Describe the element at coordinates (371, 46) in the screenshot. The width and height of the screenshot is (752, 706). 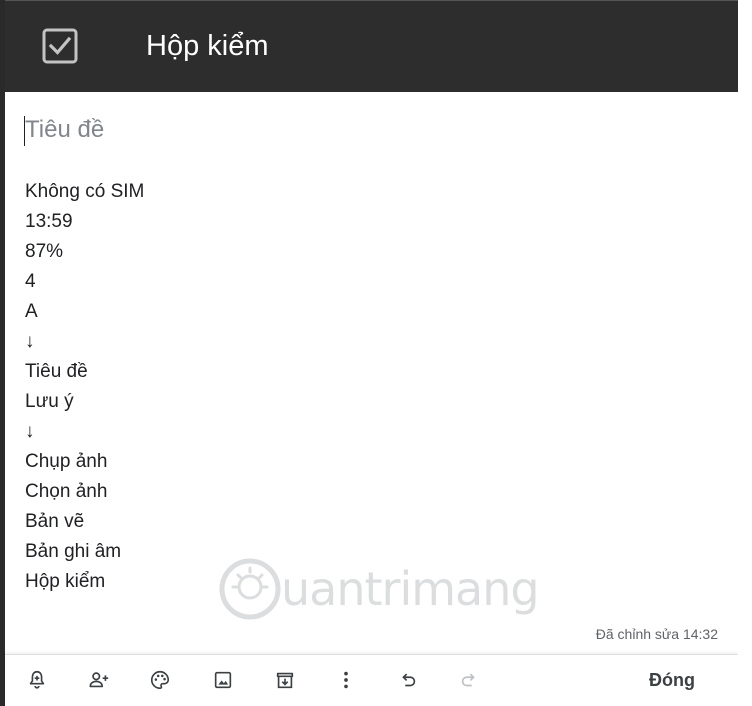
I see `app-header: Hộp kiểm` at that location.